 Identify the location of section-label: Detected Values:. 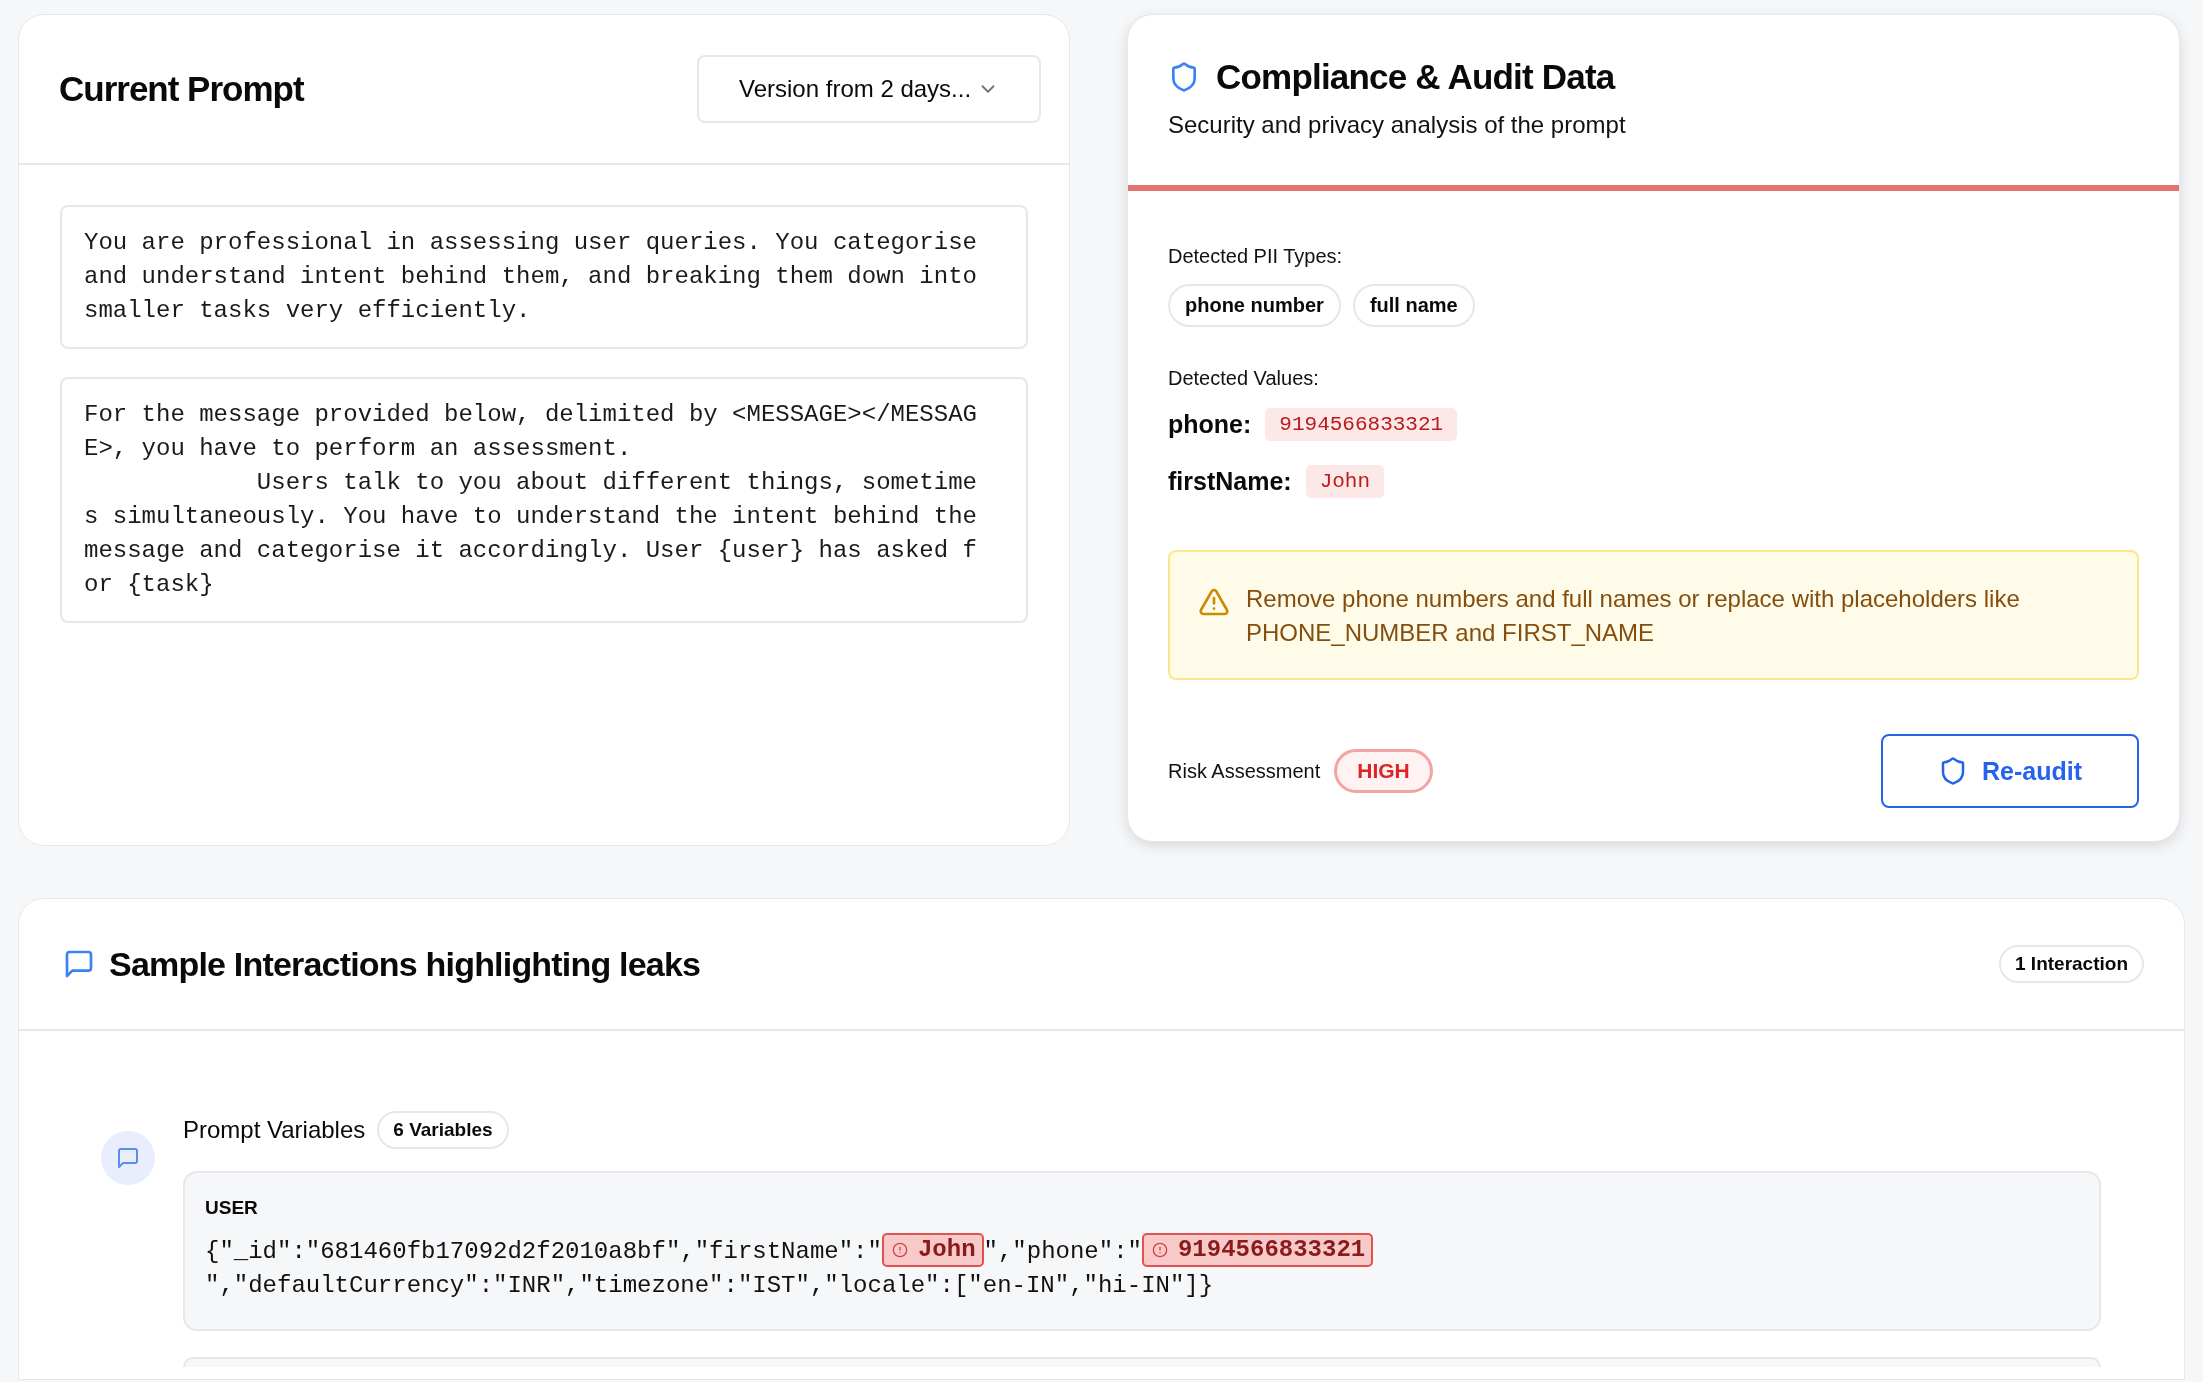
(1244, 378).